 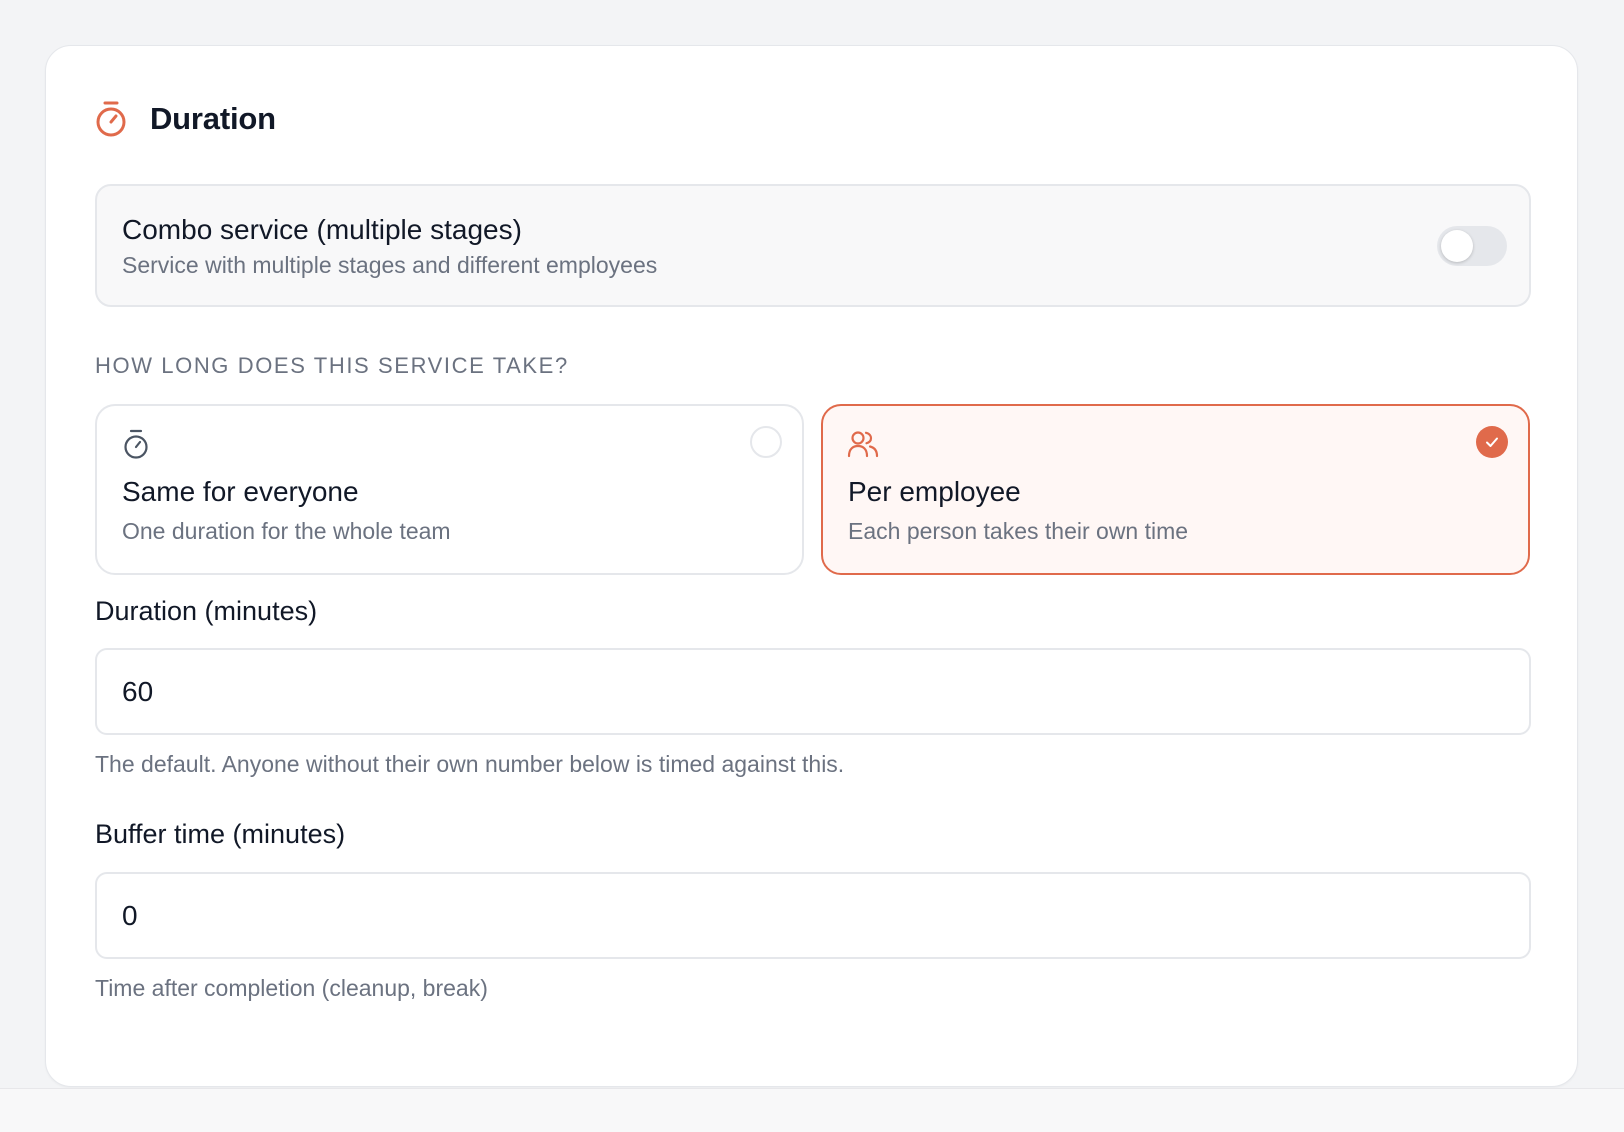 I want to click on combo-service-toggle, so click(x=1472, y=246).